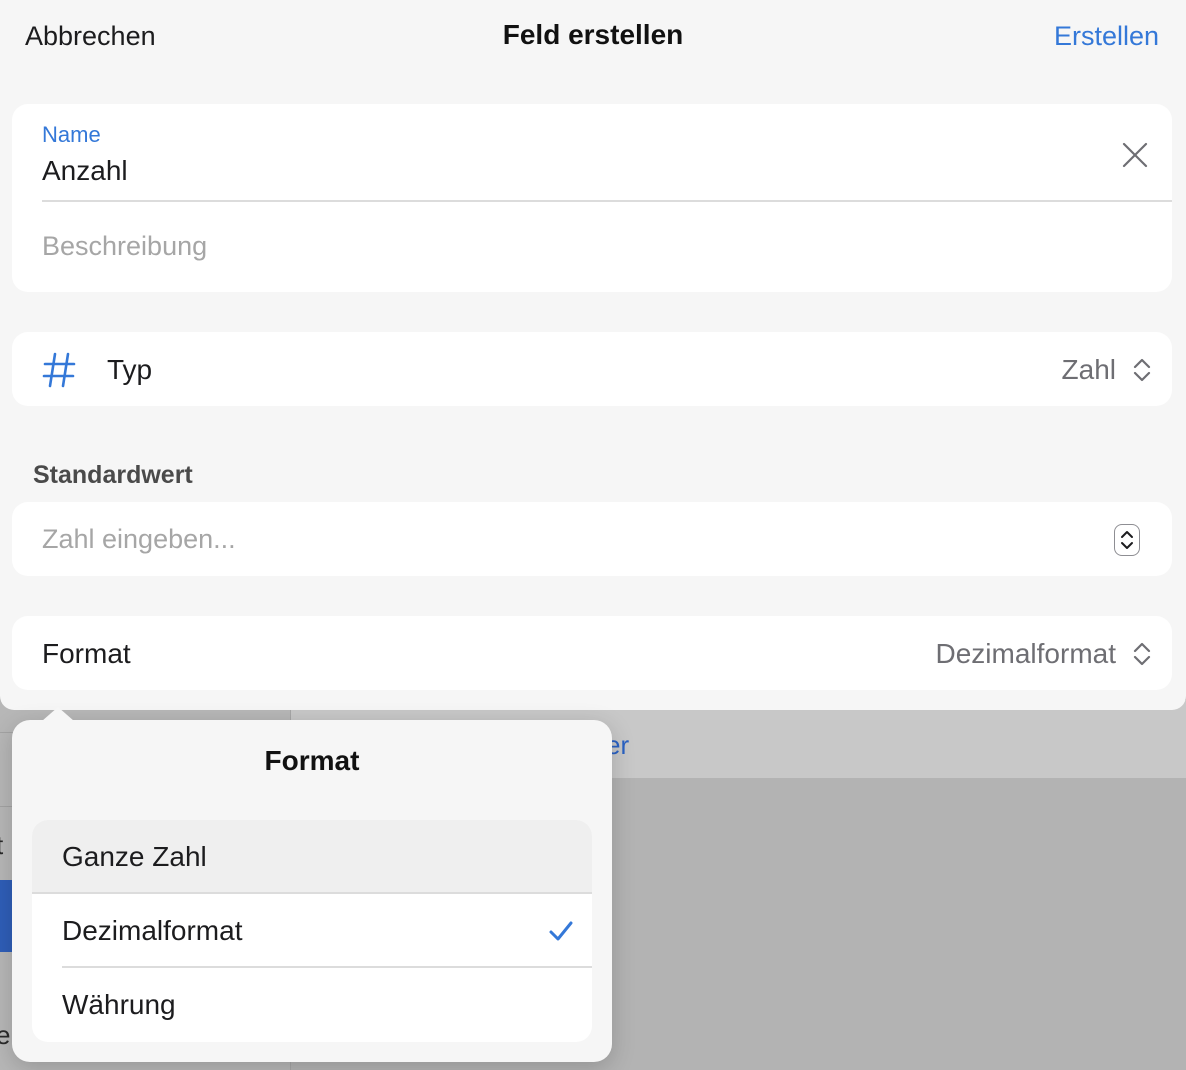  Describe the element at coordinates (592, 653) in the screenshot. I see `format-row: Format Dezimalformat` at that location.